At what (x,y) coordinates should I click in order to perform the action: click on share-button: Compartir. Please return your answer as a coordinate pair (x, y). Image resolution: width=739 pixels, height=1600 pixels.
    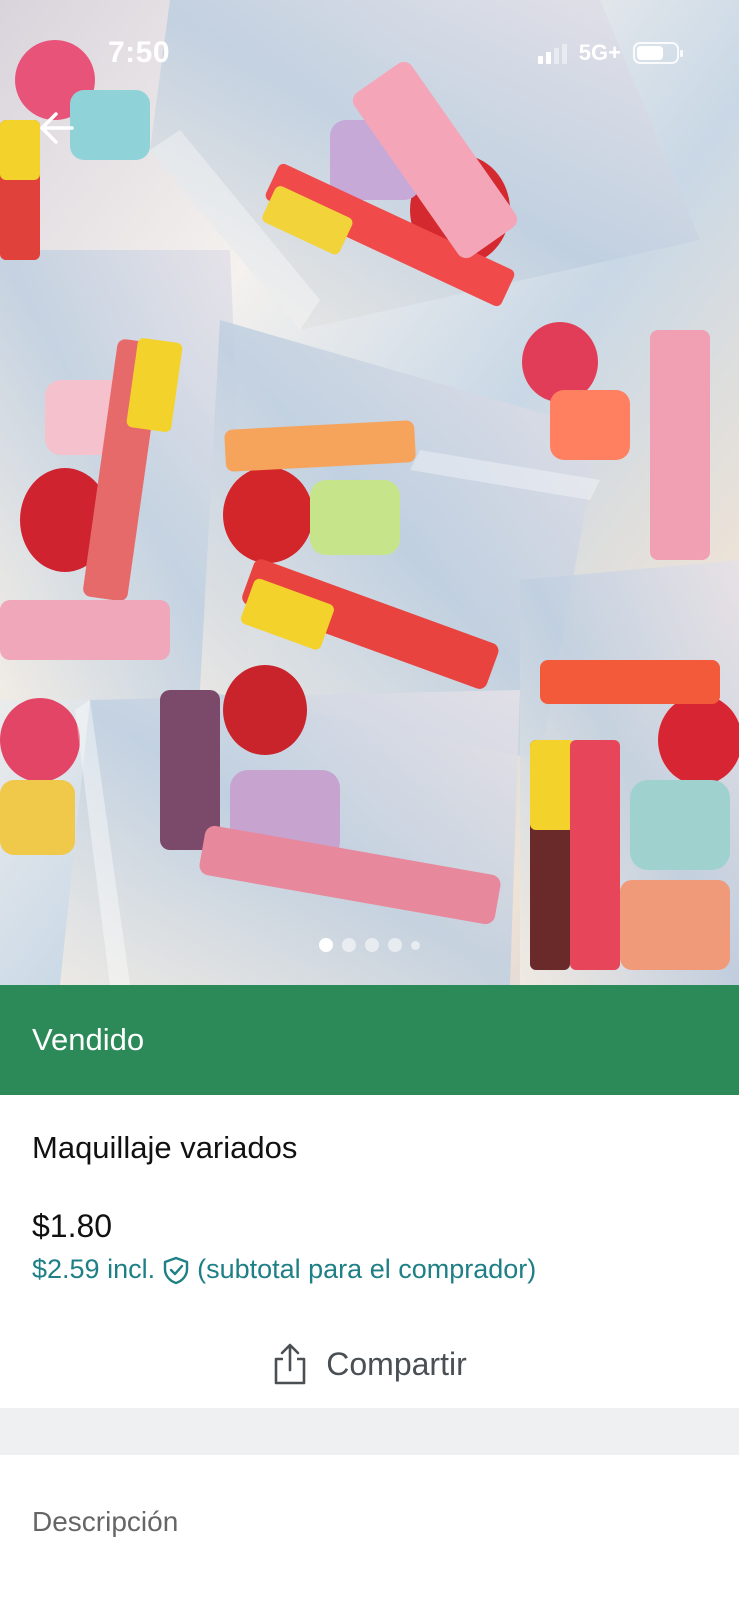
    Looking at the image, I should click on (369, 1364).